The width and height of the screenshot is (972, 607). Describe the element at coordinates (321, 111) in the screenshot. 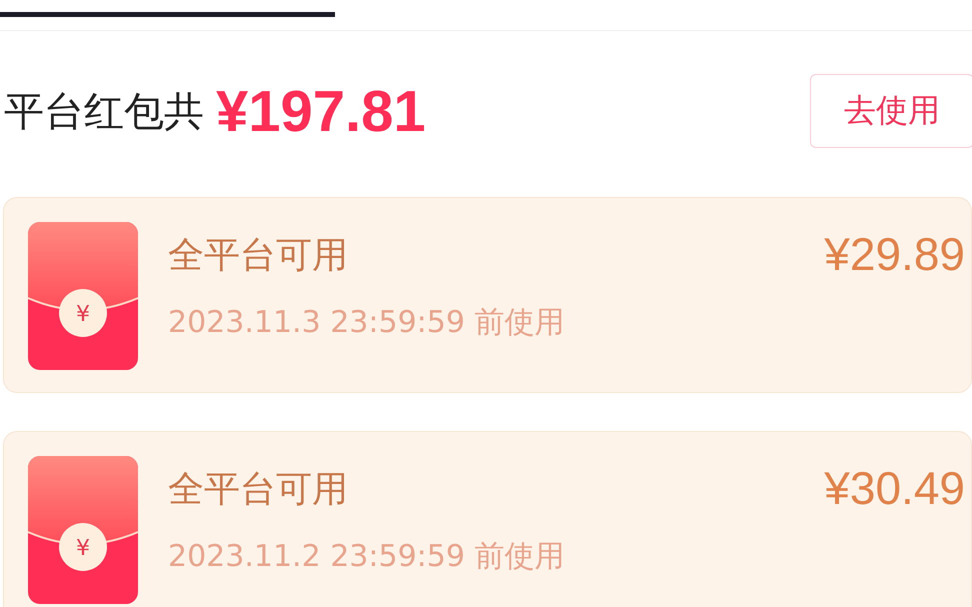

I see `total-amount: ¥197.81` at that location.